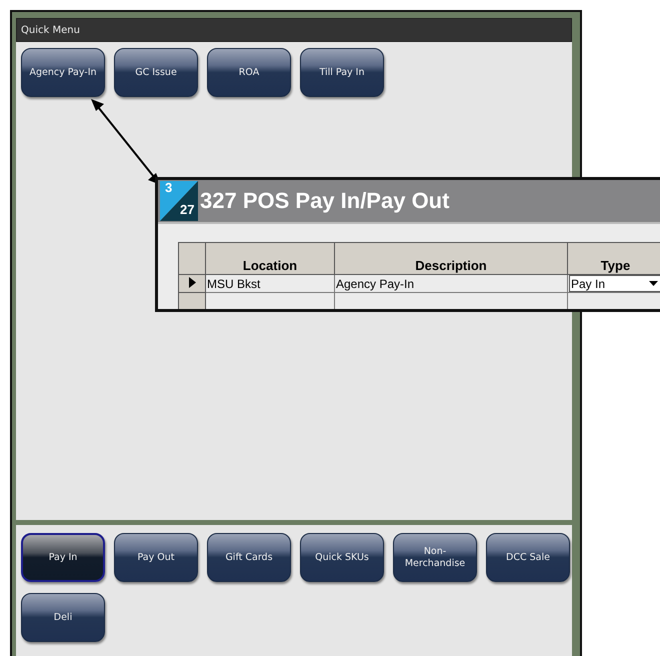  I want to click on menu-button: Non- Merchandise, so click(435, 557).